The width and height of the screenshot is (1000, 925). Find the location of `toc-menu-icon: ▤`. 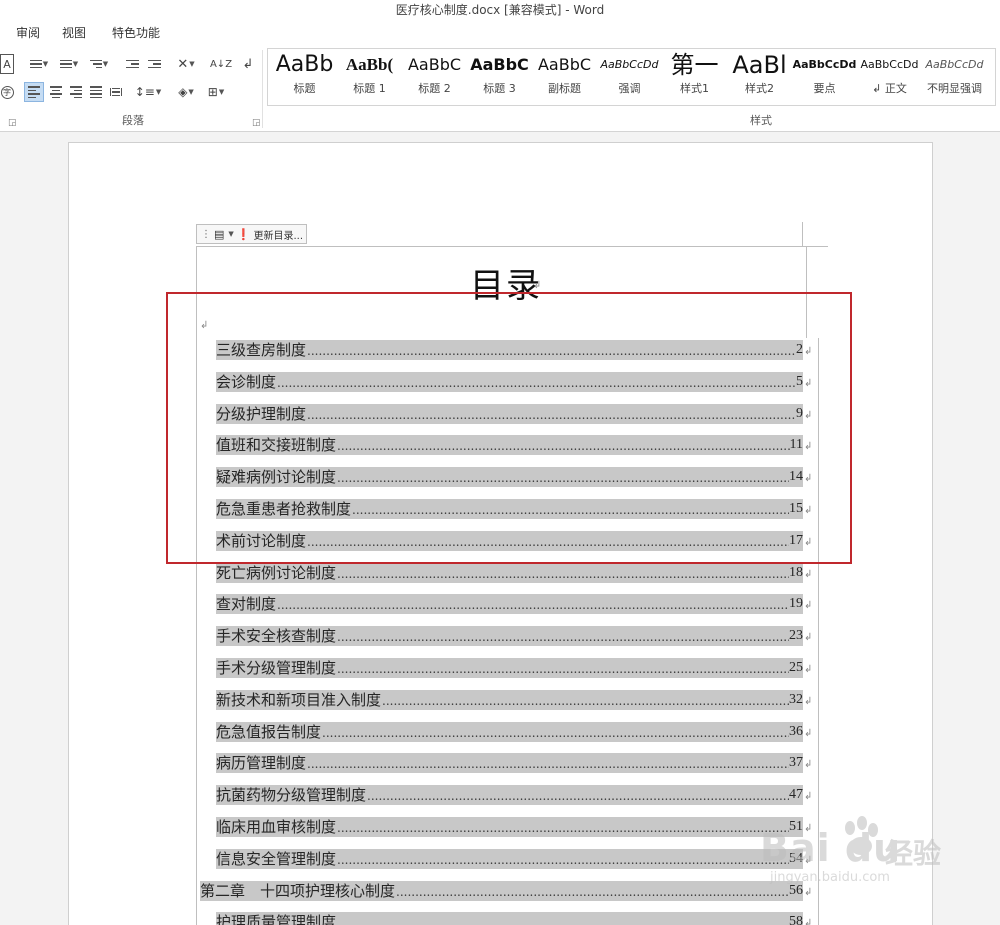

toc-menu-icon: ▤ is located at coordinates (219, 234).